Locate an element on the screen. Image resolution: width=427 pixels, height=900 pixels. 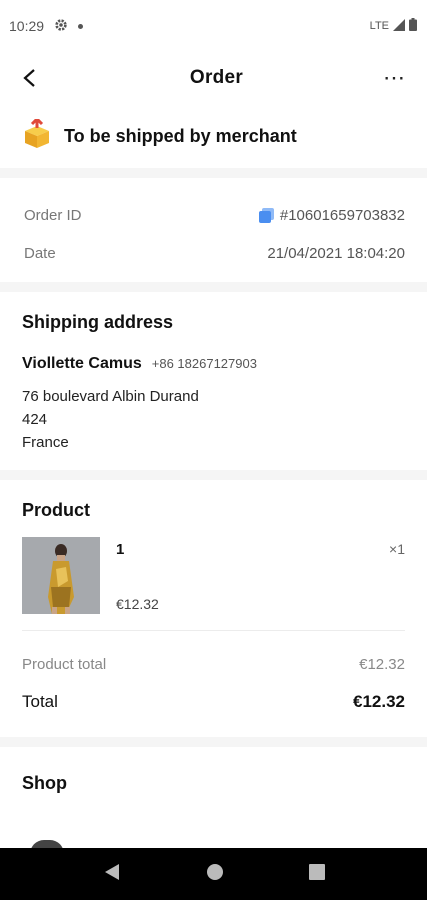
product-total-label: Product total is located at coordinates (64, 664).